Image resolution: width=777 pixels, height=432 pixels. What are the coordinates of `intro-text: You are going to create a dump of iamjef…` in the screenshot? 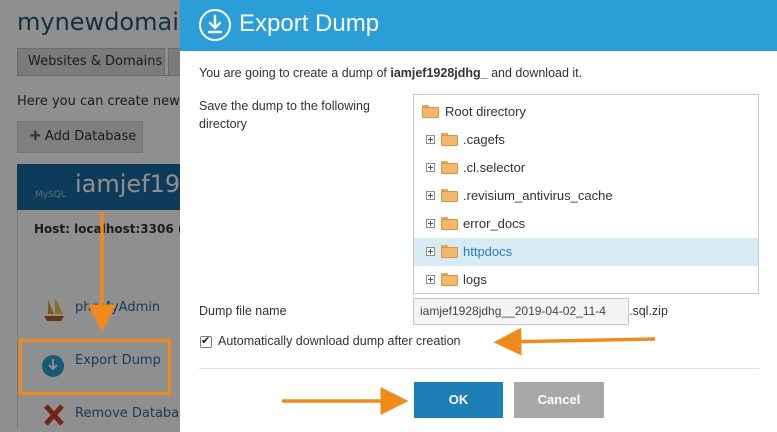 It's located at (390, 73).